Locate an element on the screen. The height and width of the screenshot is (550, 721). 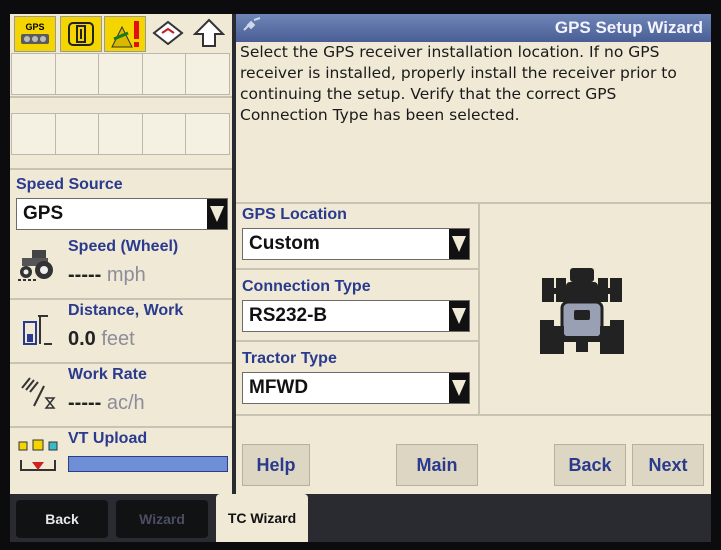
speed-value-line: ----- mph is located at coordinates (107, 275).